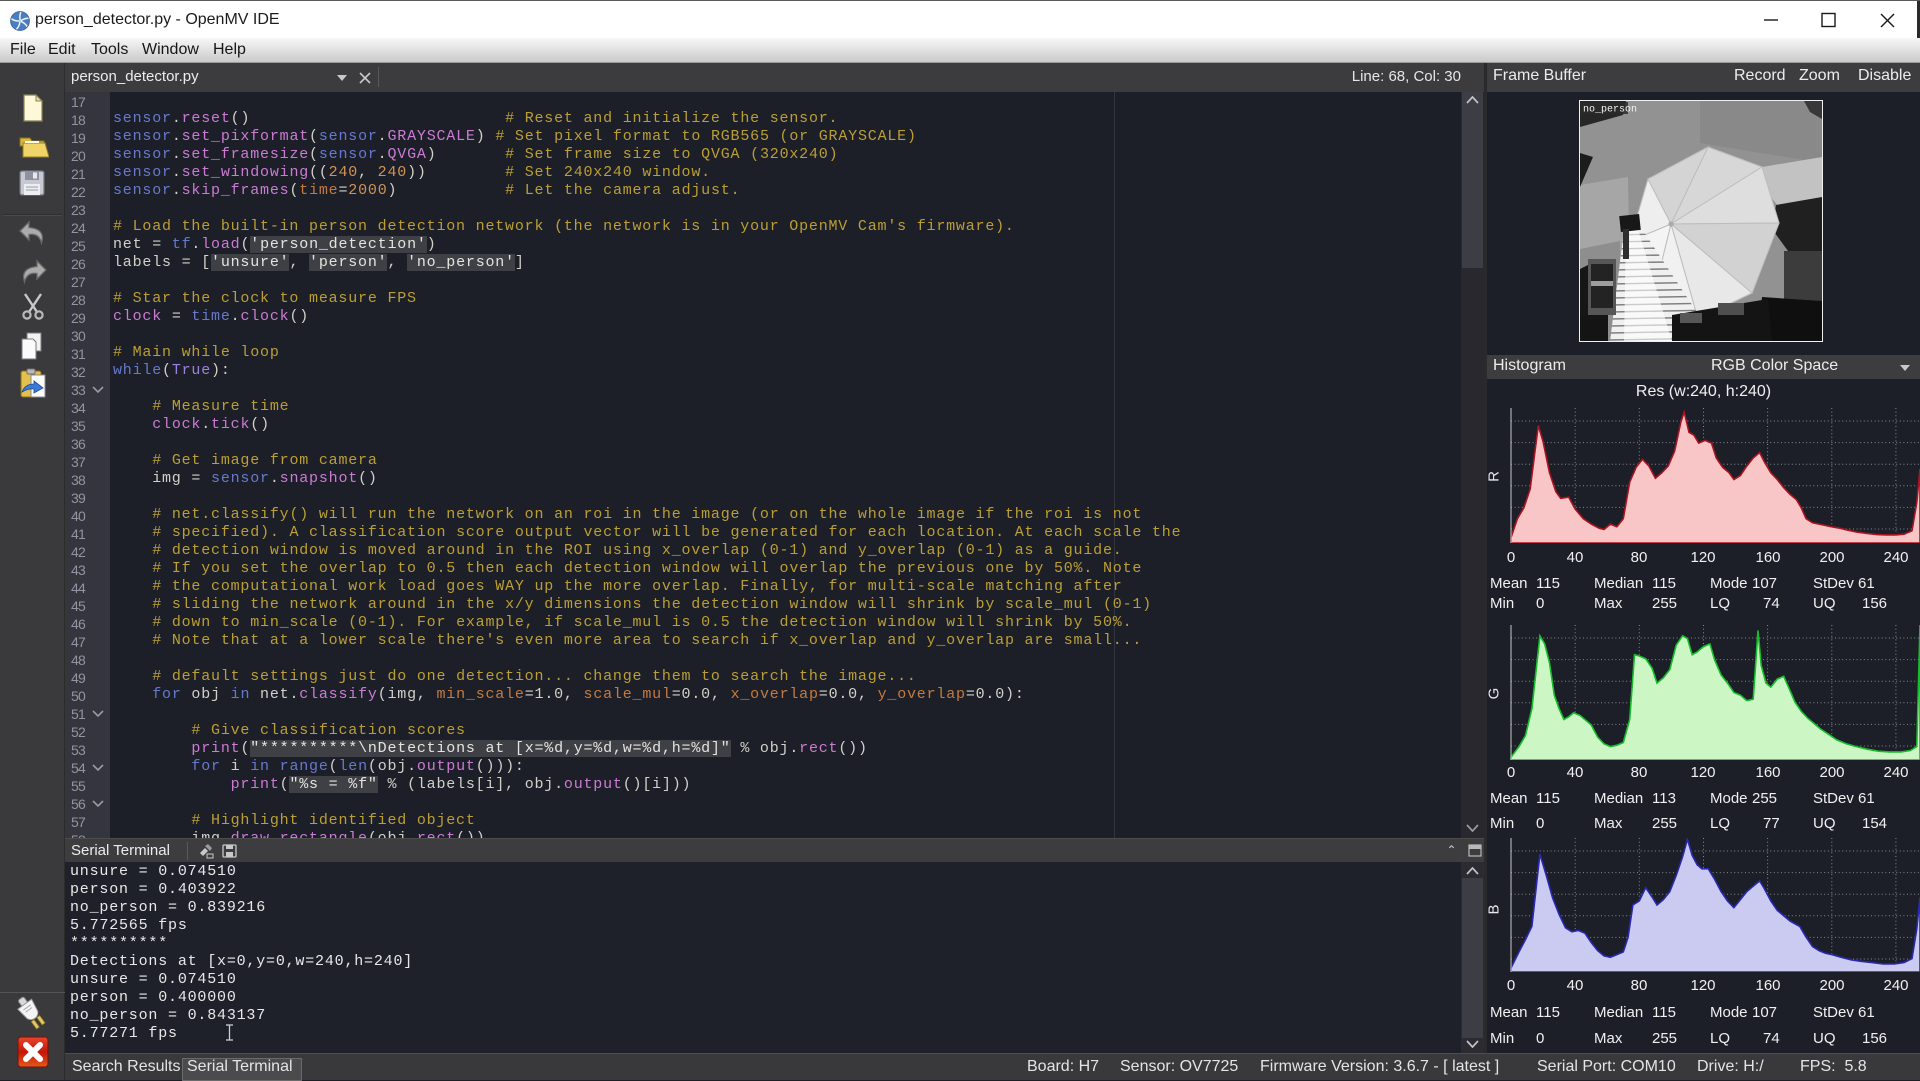 This screenshot has height=1081, width=1920. What do you see at coordinates (1610, 110) in the screenshot?
I see `svg-text: no_person` at bounding box center [1610, 110].